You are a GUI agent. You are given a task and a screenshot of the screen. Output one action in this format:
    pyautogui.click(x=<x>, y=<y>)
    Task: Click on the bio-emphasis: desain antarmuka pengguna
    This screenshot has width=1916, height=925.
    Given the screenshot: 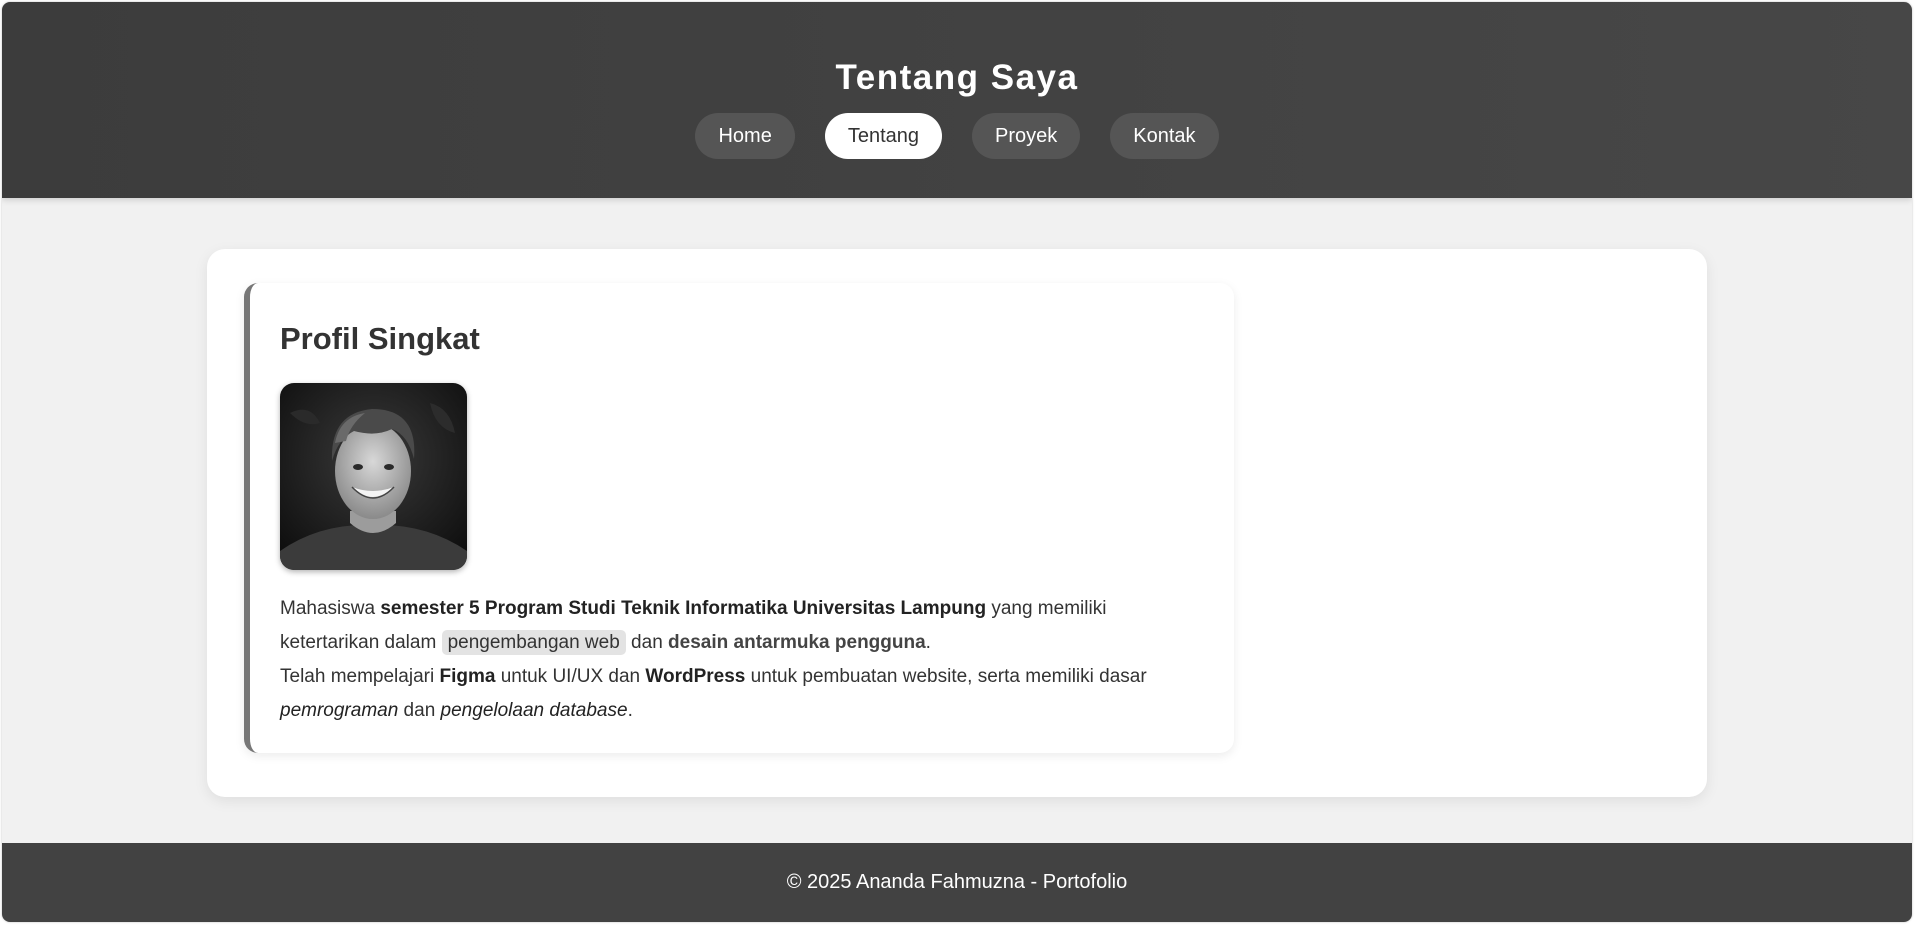 What is the action you would take?
    pyautogui.click(x=797, y=642)
    